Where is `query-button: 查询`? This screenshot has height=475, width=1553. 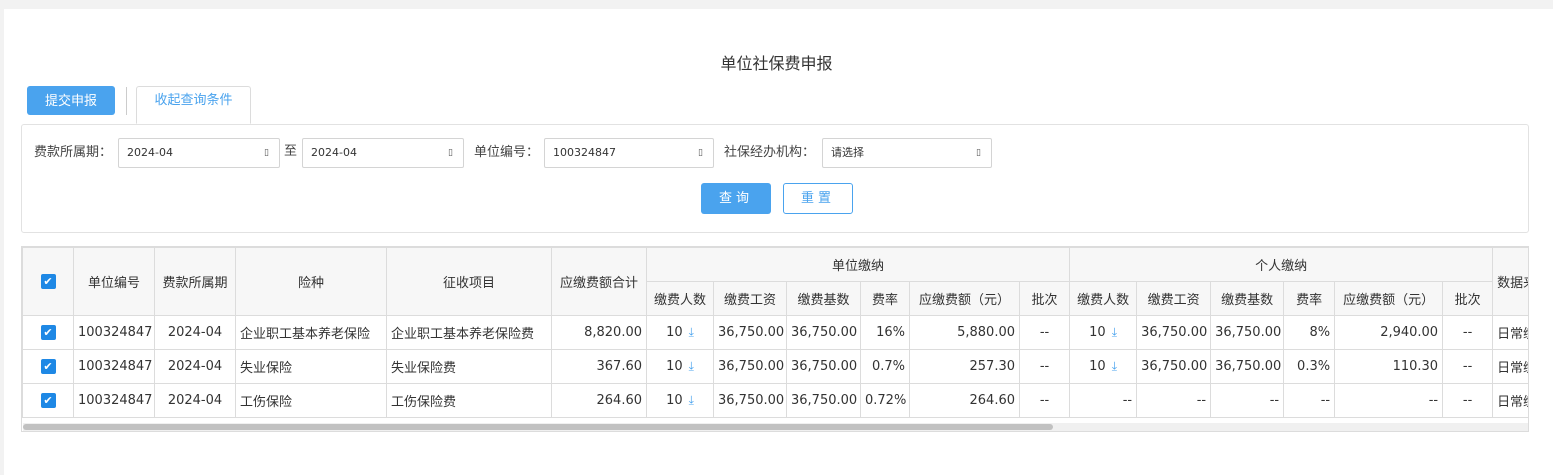
query-button: 查询 is located at coordinates (736, 198).